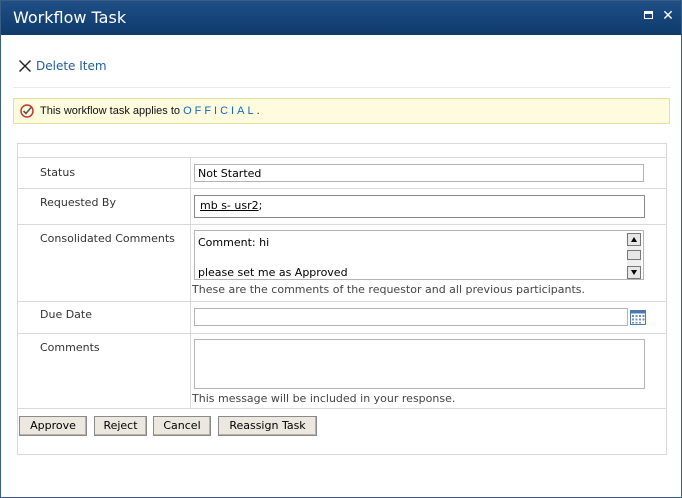  What do you see at coordinates (419, 206) in the screenshot?
I see `requested-by-field: mb s- usr2;` at bounding box center [419, 206].